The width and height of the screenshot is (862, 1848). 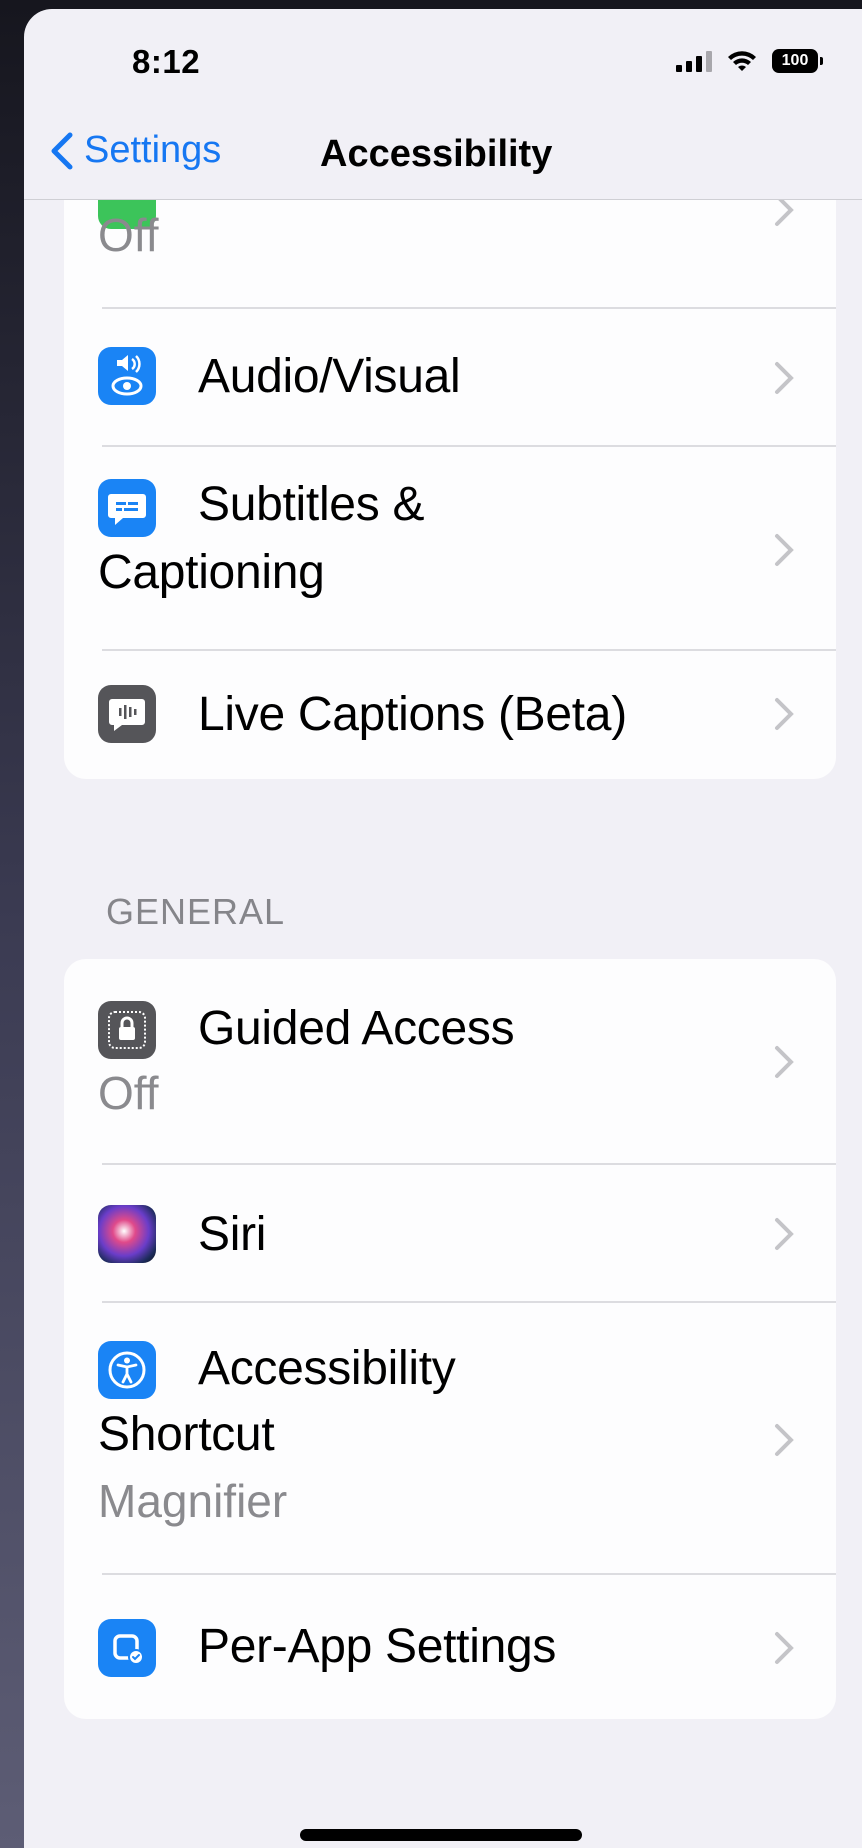 I want to click on page-title: Accessibility, so click(x=436, y=154).